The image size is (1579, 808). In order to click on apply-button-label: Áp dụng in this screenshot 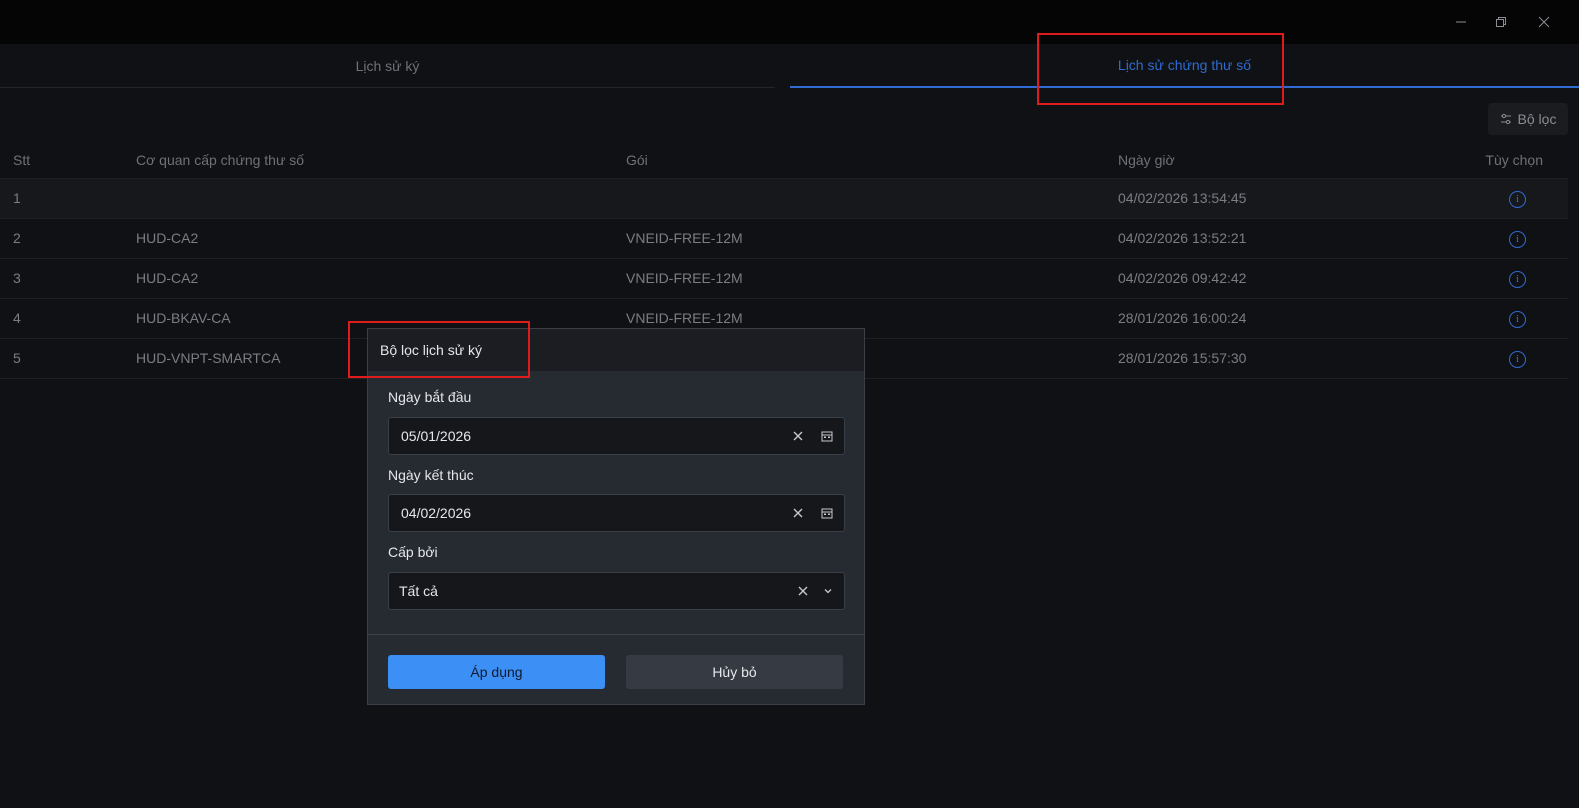, I will do `click(496, 672)`.